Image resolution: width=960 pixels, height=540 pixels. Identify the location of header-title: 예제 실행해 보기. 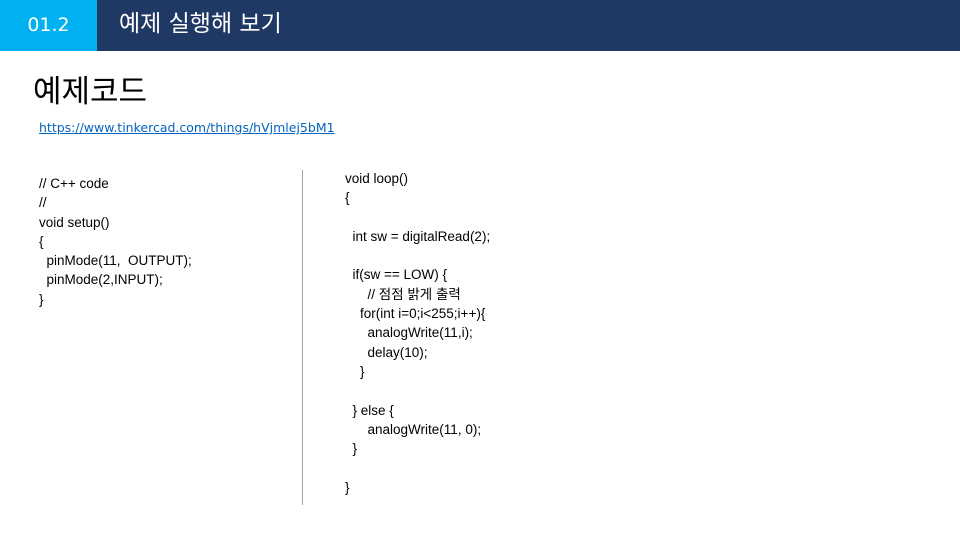
(200, 24).